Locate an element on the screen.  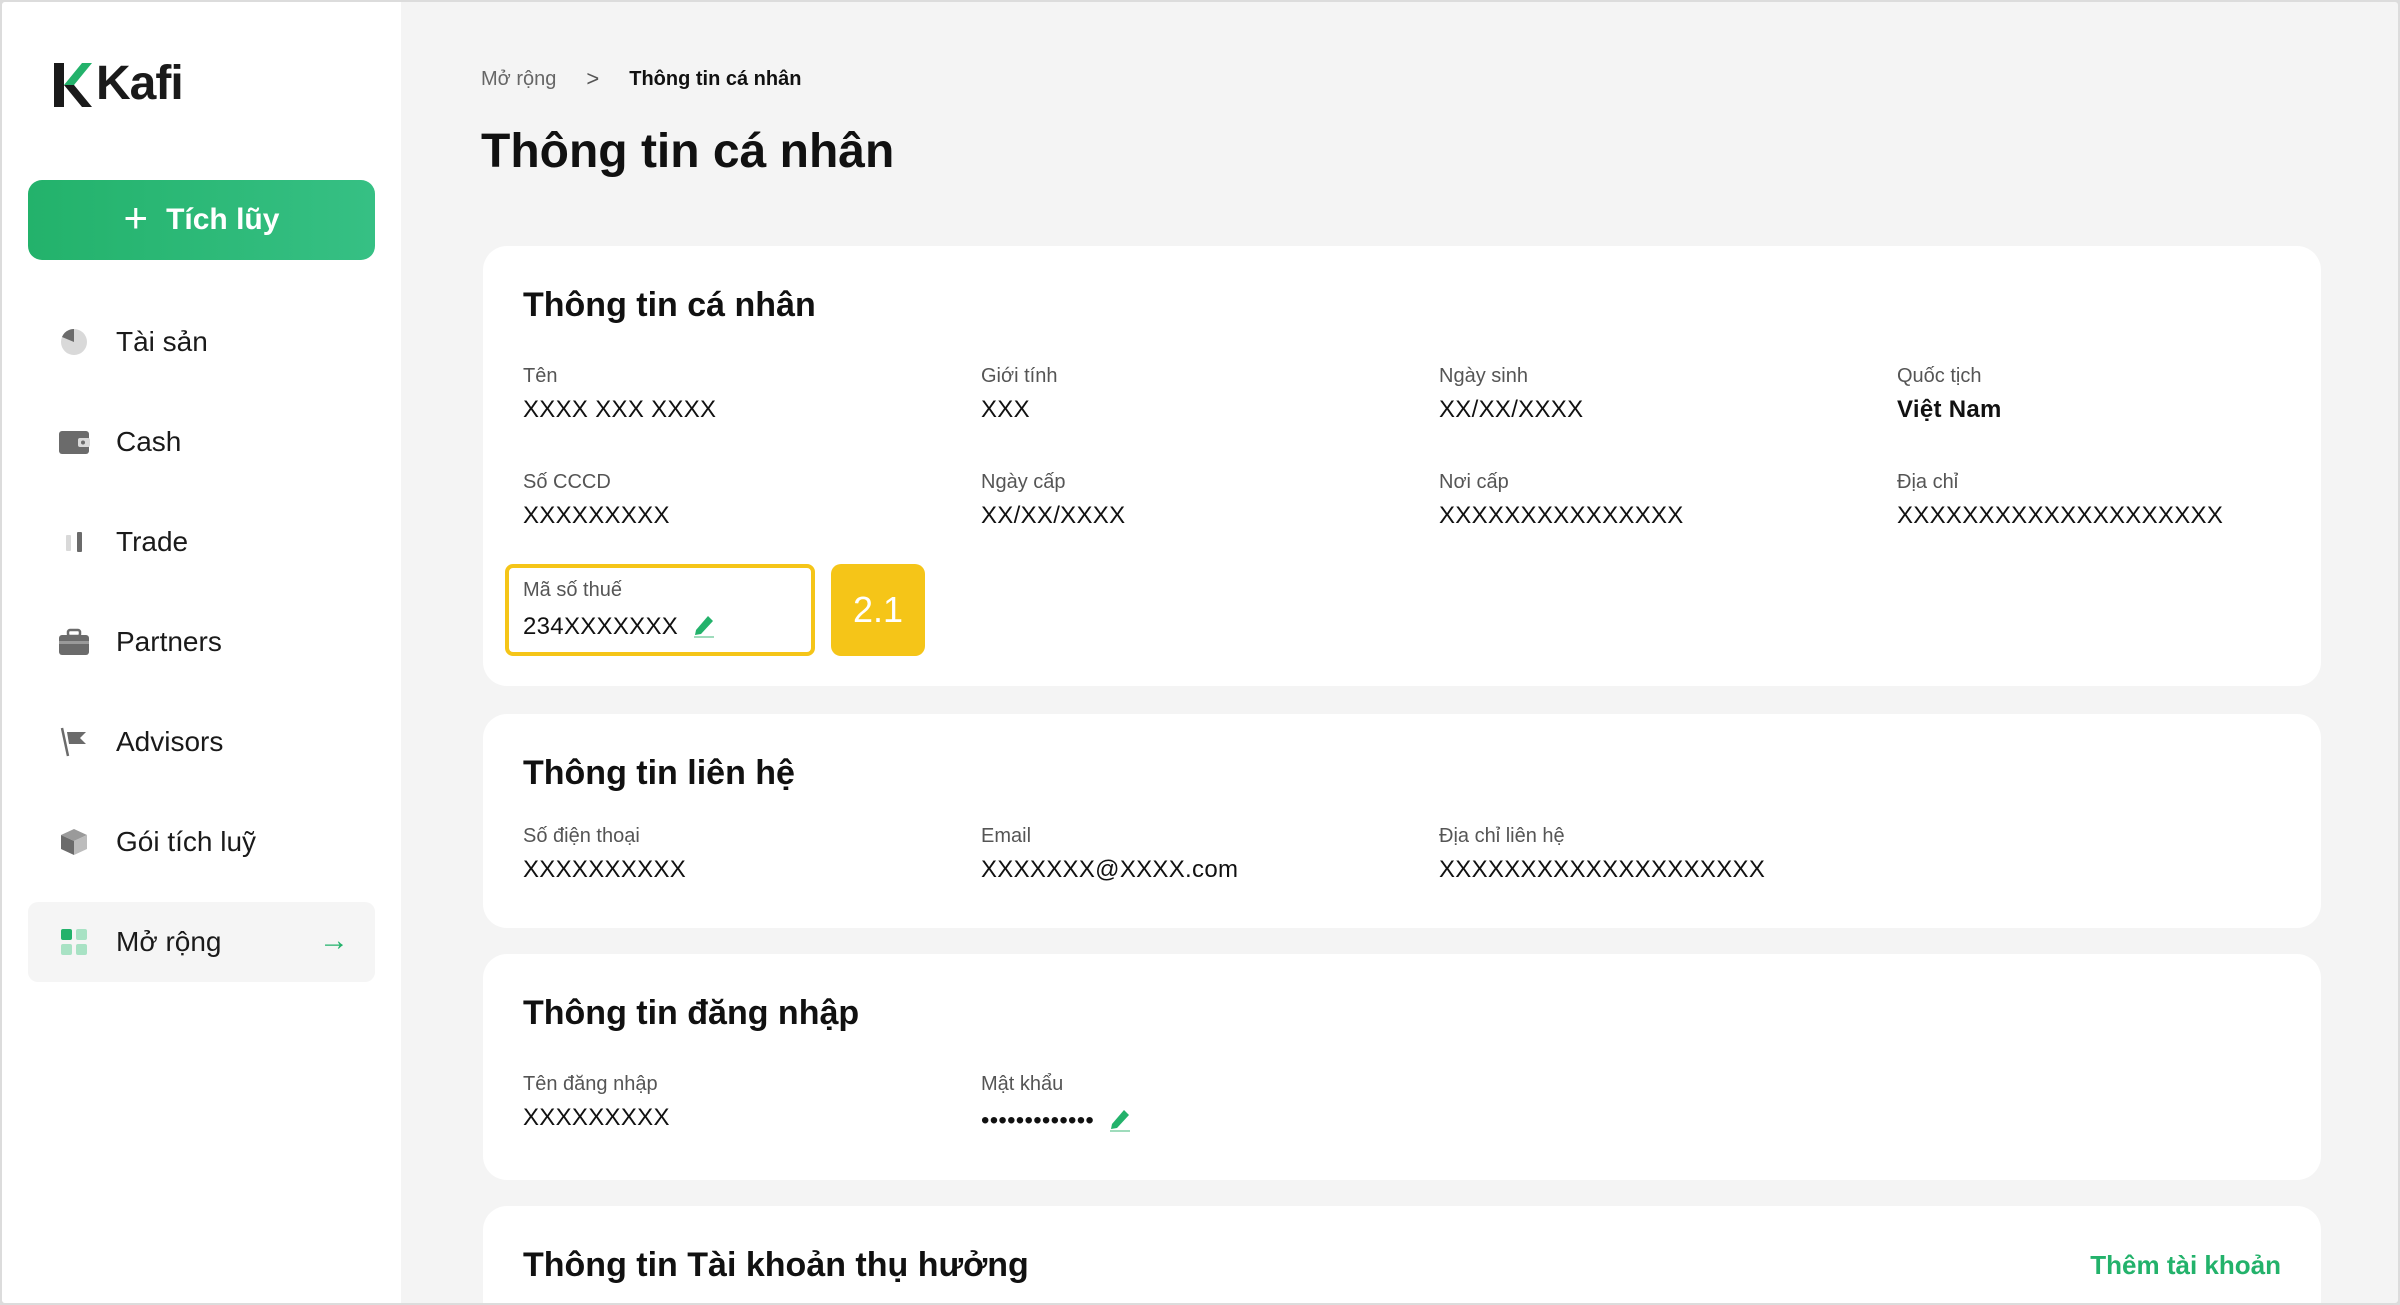
field-label: Nơi cấp is located at coordinates (1474, 482).